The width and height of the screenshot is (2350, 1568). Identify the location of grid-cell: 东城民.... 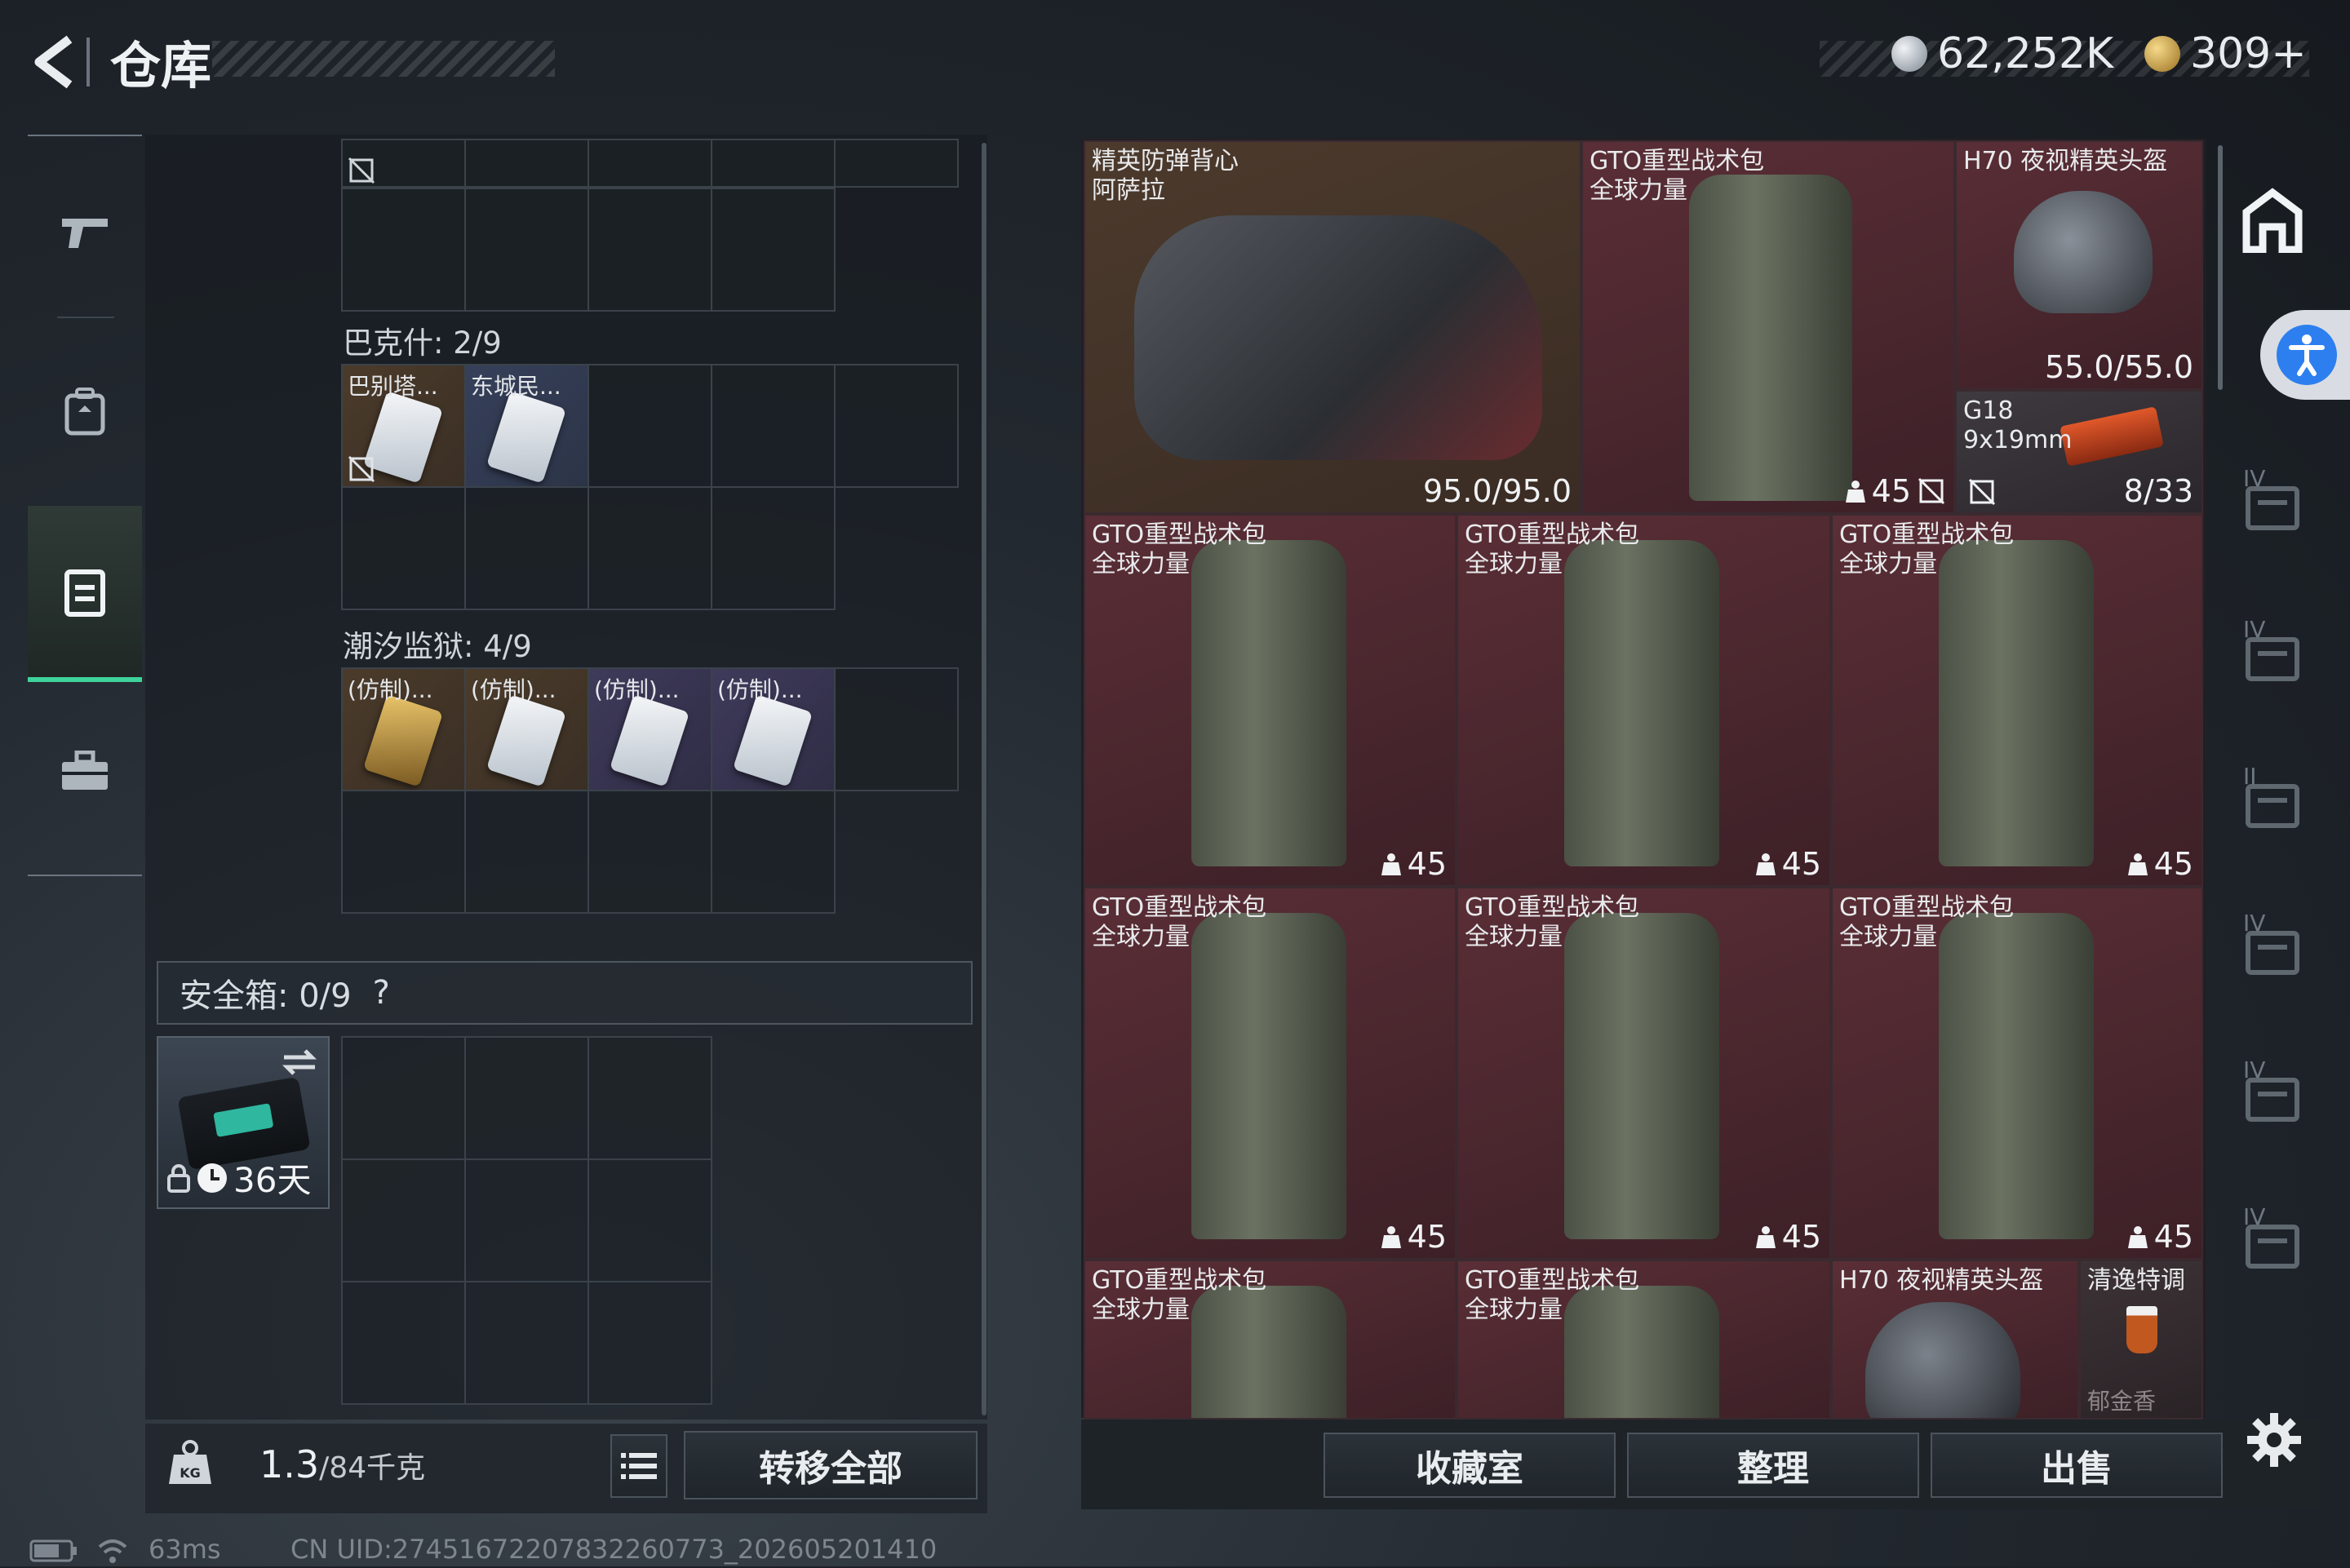
(527, 426).